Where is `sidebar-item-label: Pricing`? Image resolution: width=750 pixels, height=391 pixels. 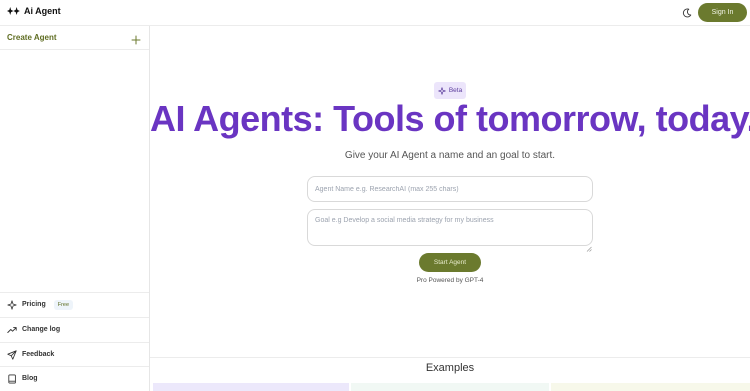
sidebar-item-label: Pricing is located at coordinates (34, 304).